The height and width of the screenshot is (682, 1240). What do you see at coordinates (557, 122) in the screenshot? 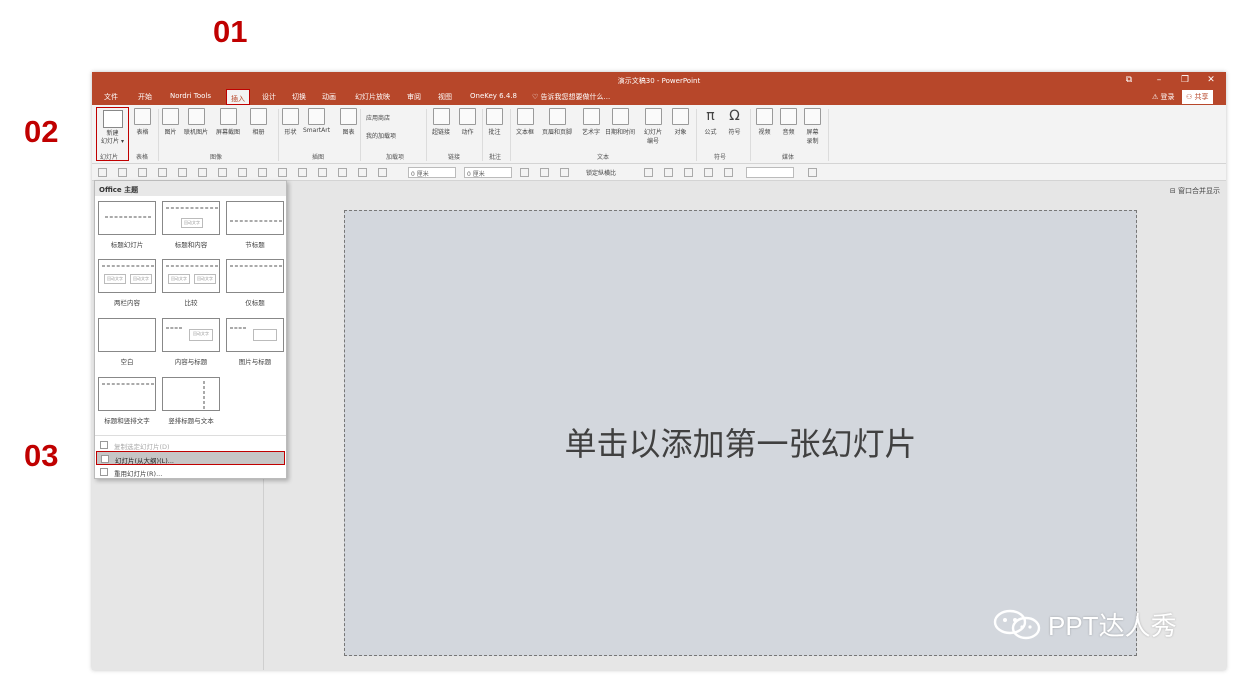
I see `header-footer-button: 页眉和页脚` at bounding box center [557, 122].